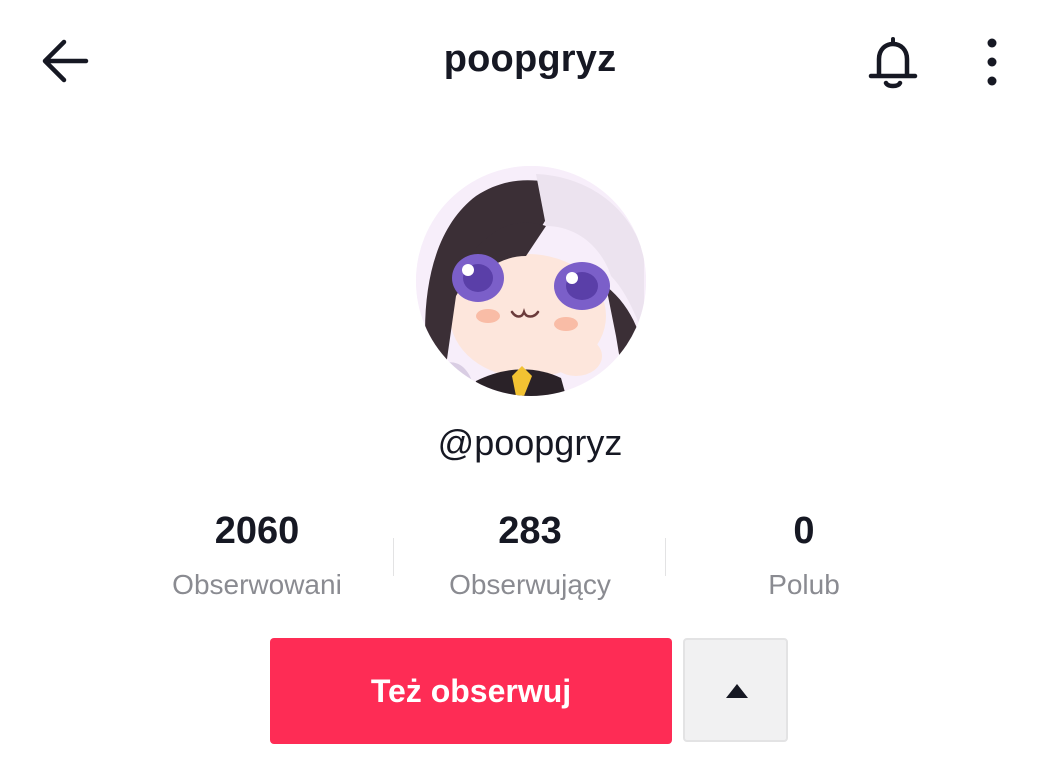  What do you see at coordinates (804, 584) in the screenshot?
I see `stat-likes-label: Polub` at bounding box center [804, 584].